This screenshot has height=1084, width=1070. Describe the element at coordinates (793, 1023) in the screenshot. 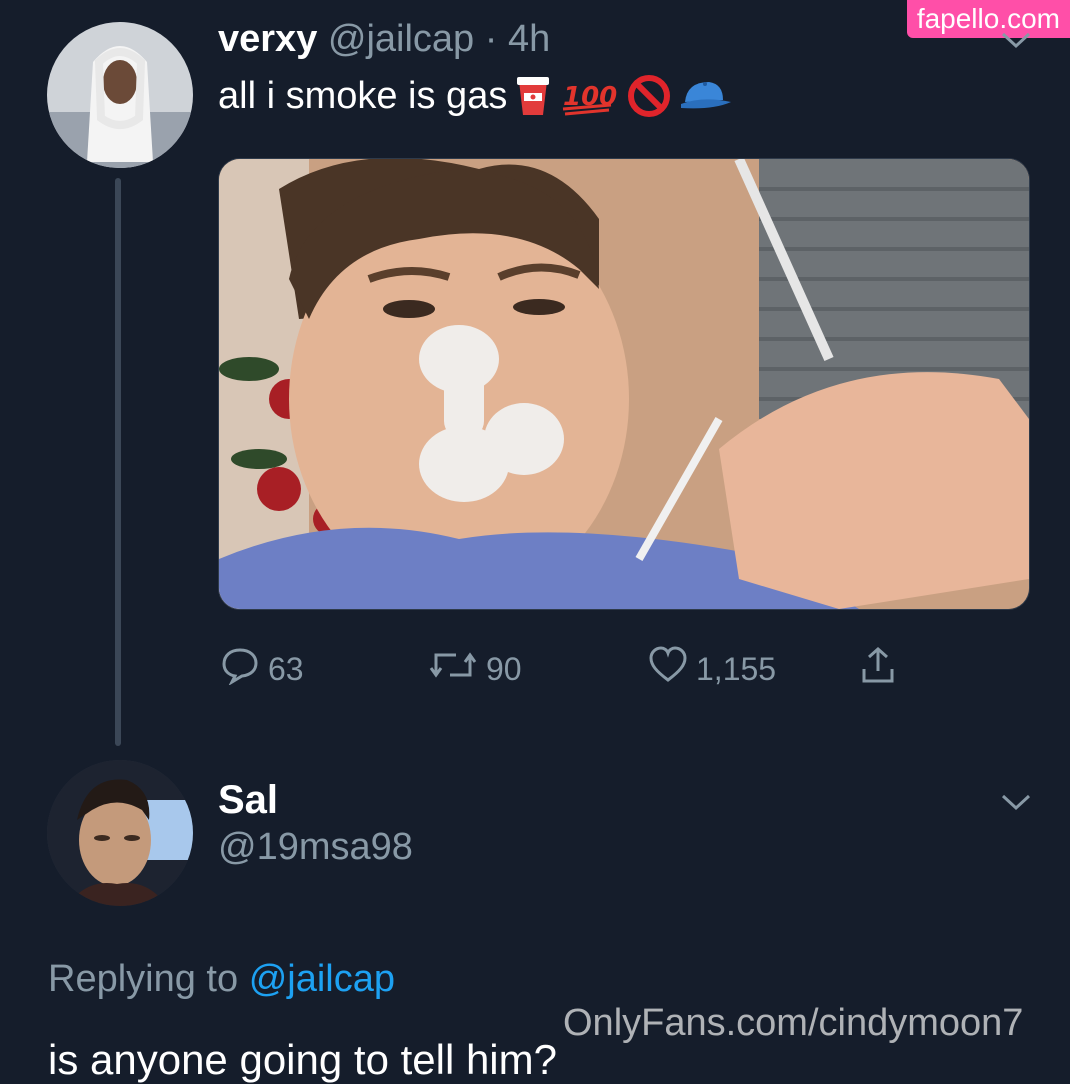

I see `watermark-onlyfans: OnlyFans.com/cindymoon7` at that location.